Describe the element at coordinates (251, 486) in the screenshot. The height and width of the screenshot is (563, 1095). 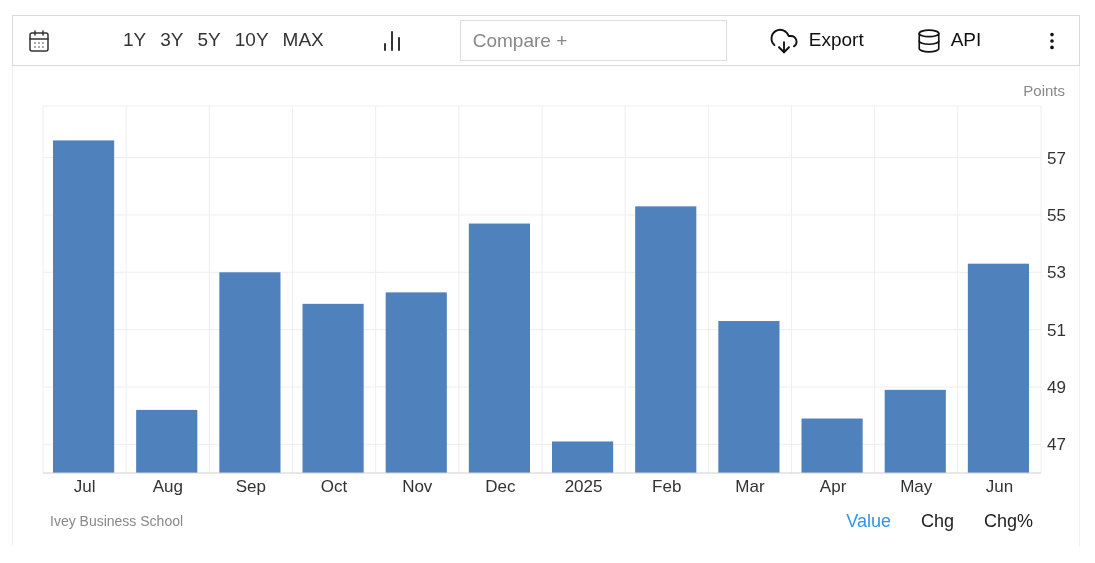
I see `x-tick-label: Sep` at that location.